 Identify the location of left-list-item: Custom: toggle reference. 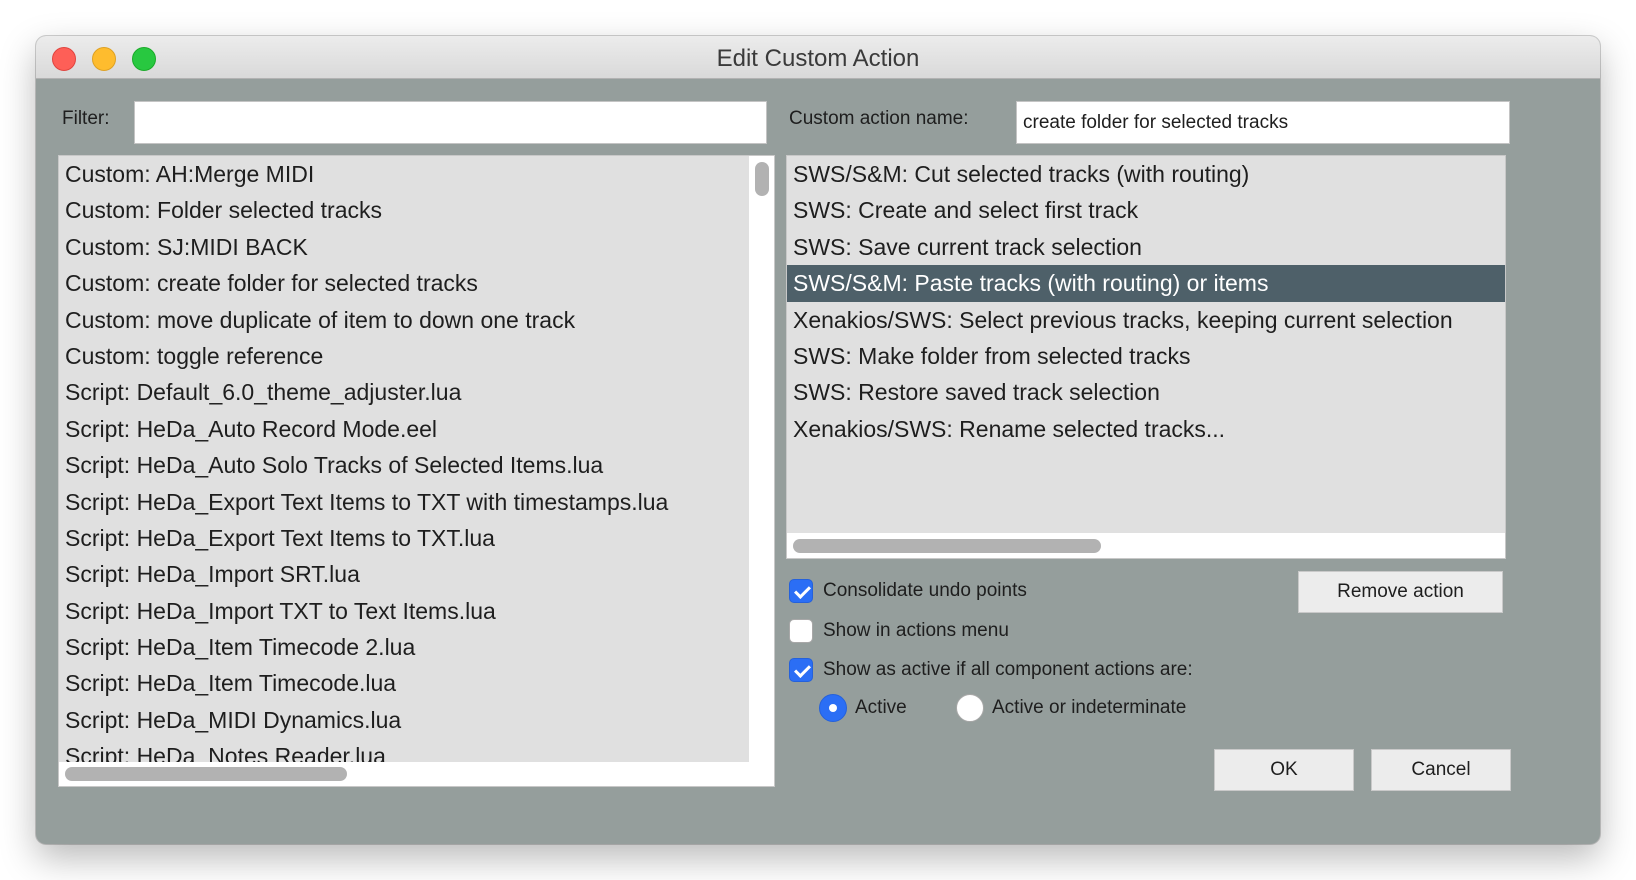
(404, 356).